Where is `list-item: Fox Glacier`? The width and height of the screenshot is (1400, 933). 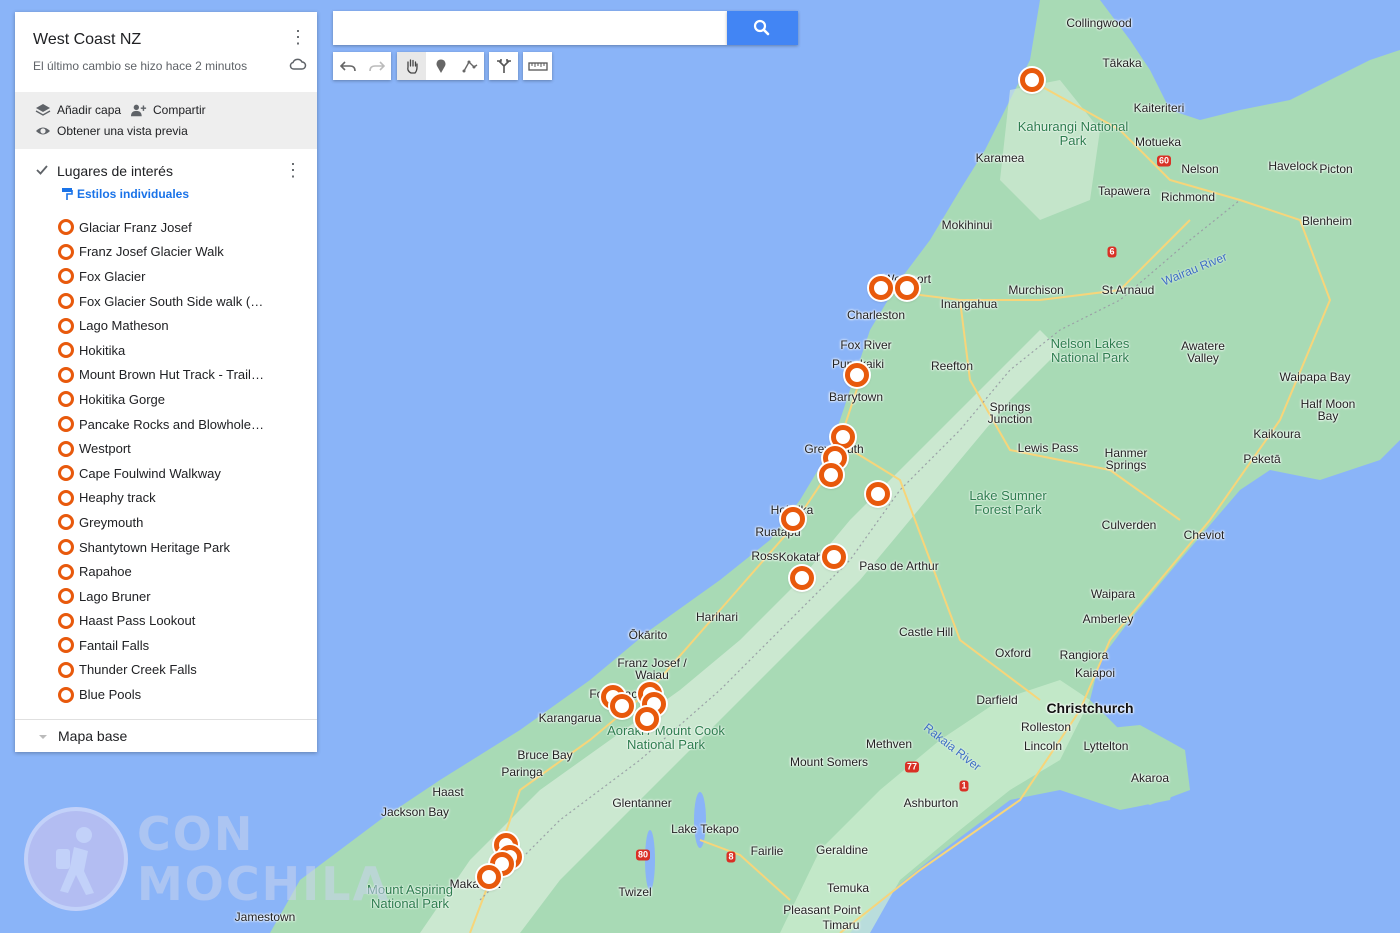 list-item: Fox Glacier is located at coordinates (161, 276).